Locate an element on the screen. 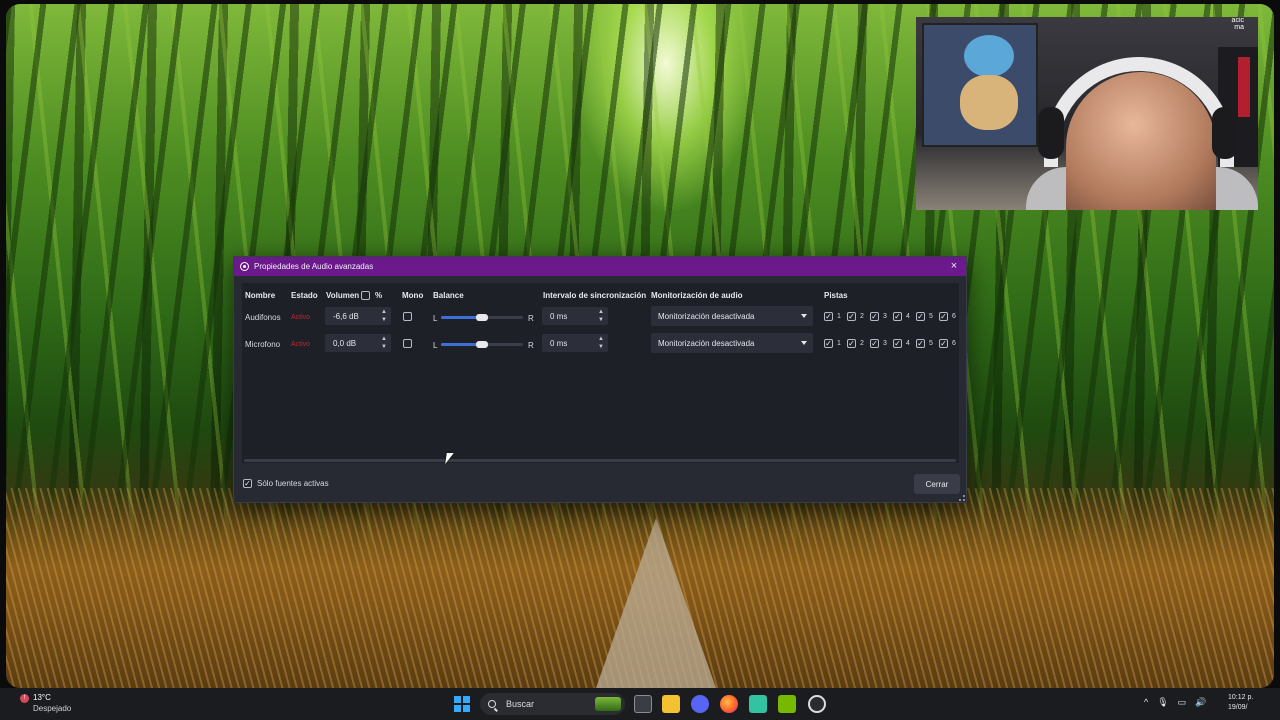 This screenshot has width=1280, height=720. clock: 10:12 p. 19/09/ is located at coordinates (1240, 703).